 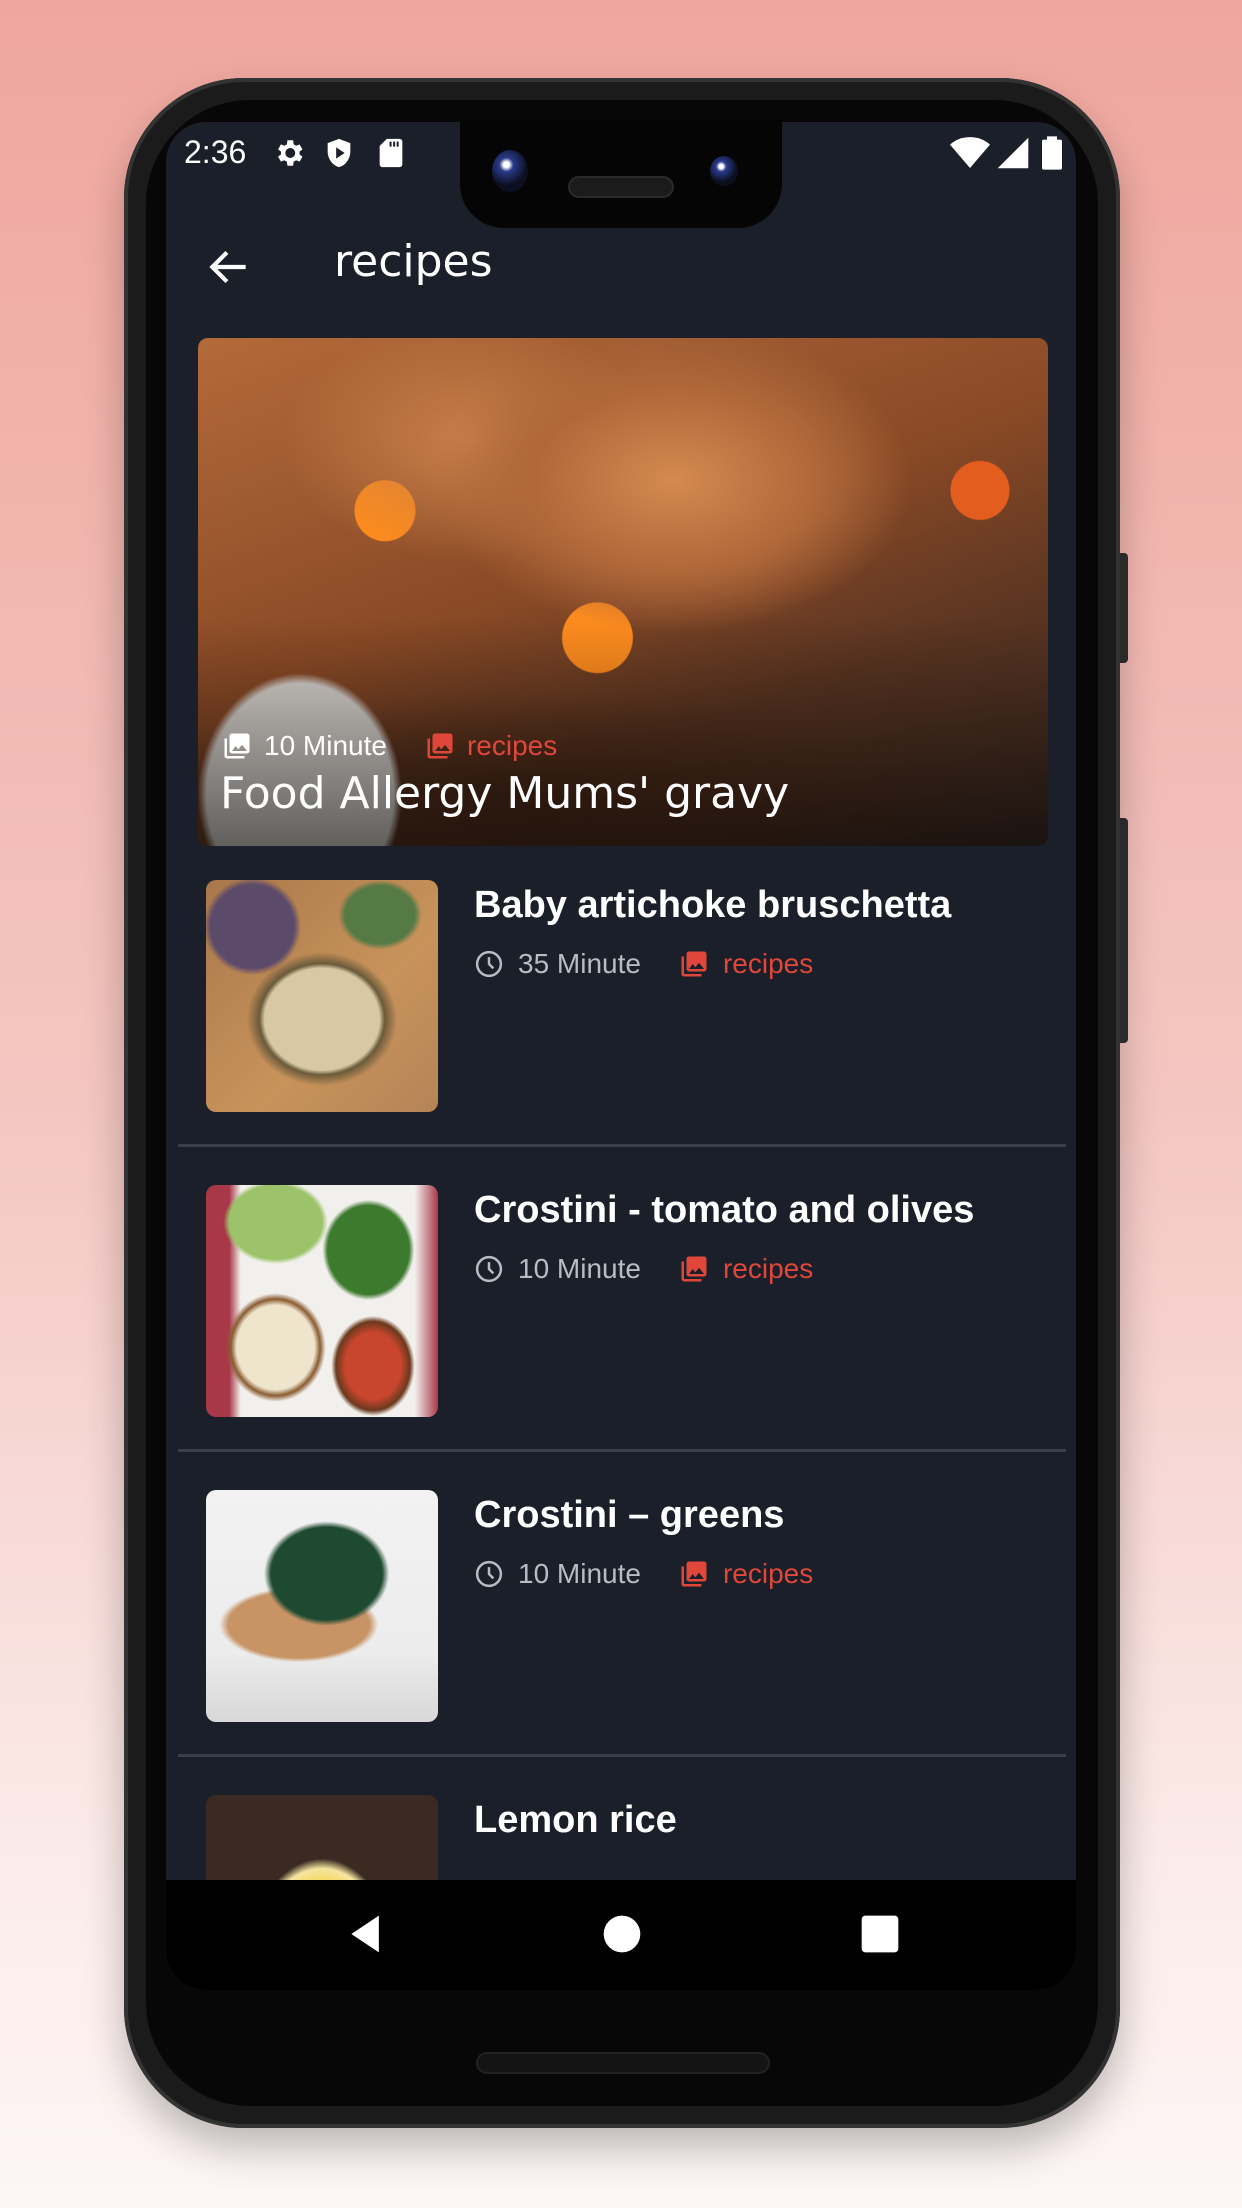 What do you see at coordinates (622, 1604) in the screenshot?
I see `recipe-list-item: Crostini – greens 10 Minute recipes` at bounding box center [622, 1604].